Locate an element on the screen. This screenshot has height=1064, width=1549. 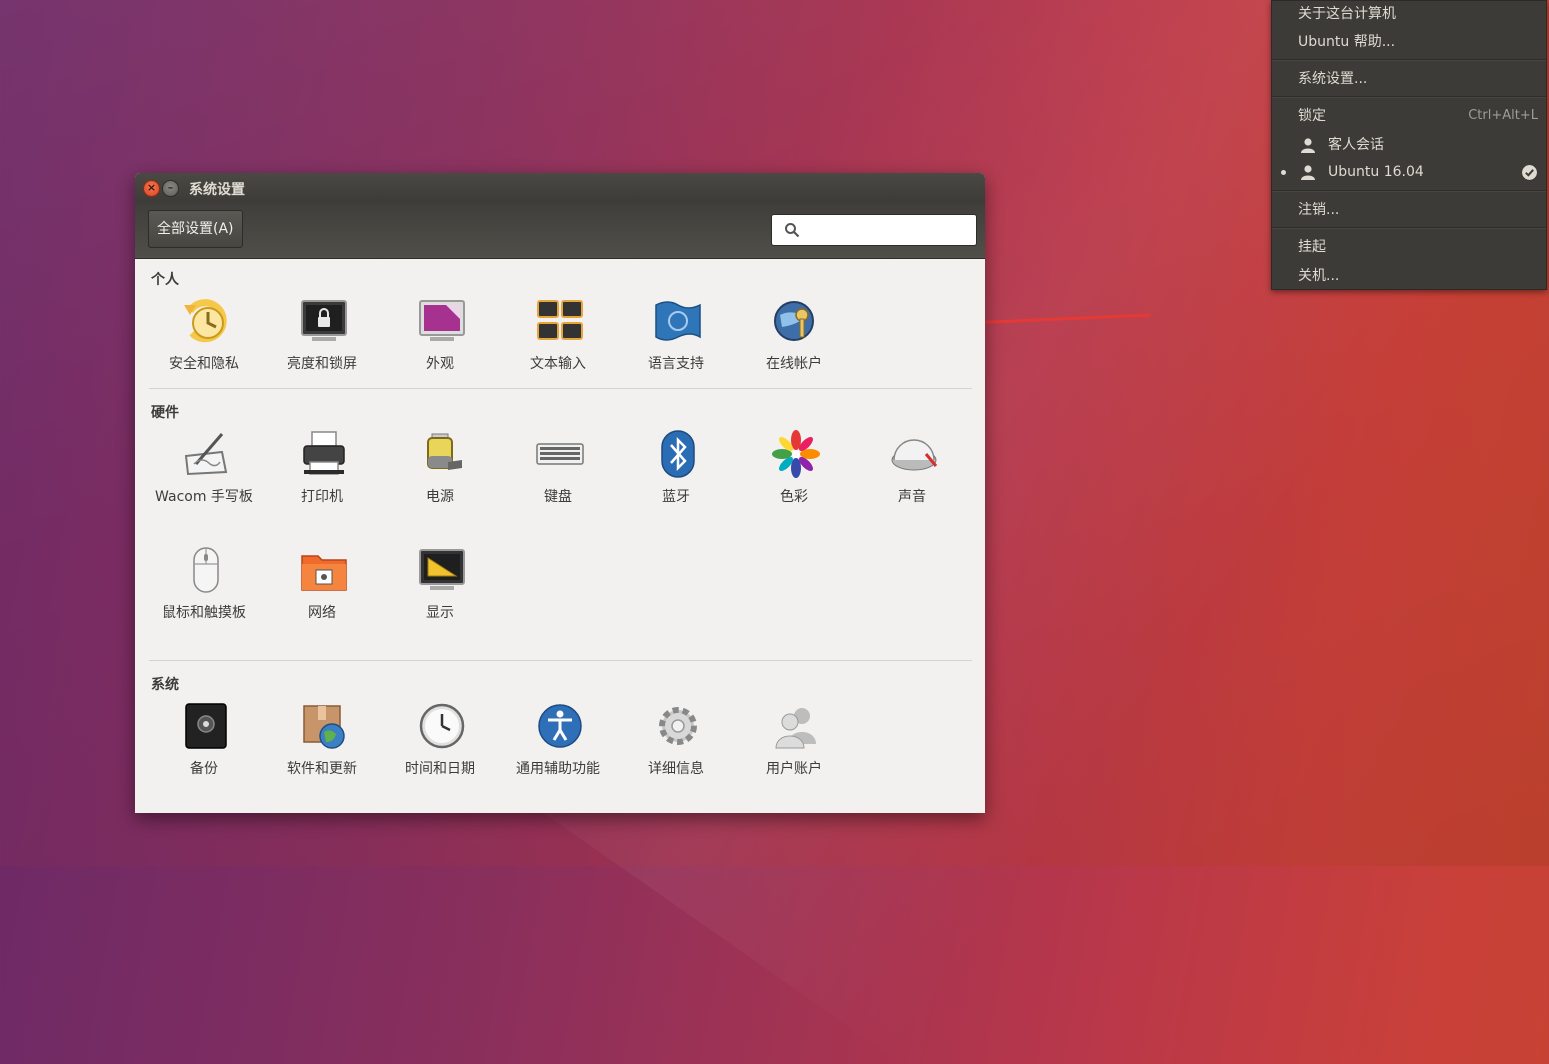
mouse-icon is located at coordinates (206, 570).